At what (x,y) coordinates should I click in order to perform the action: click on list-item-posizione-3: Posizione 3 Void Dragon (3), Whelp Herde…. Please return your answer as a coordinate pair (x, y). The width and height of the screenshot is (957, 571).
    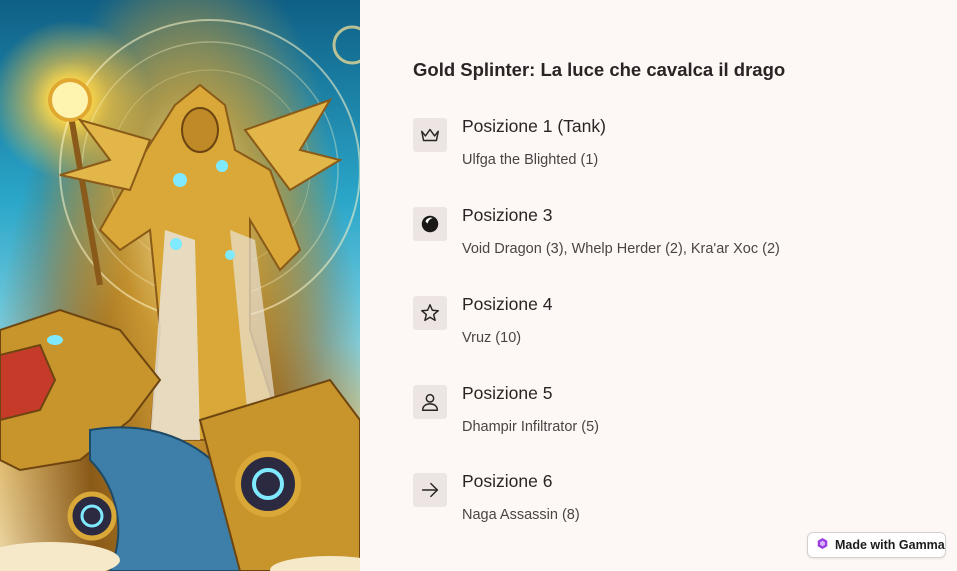
    Looking at the image, I should click on (673, 246).